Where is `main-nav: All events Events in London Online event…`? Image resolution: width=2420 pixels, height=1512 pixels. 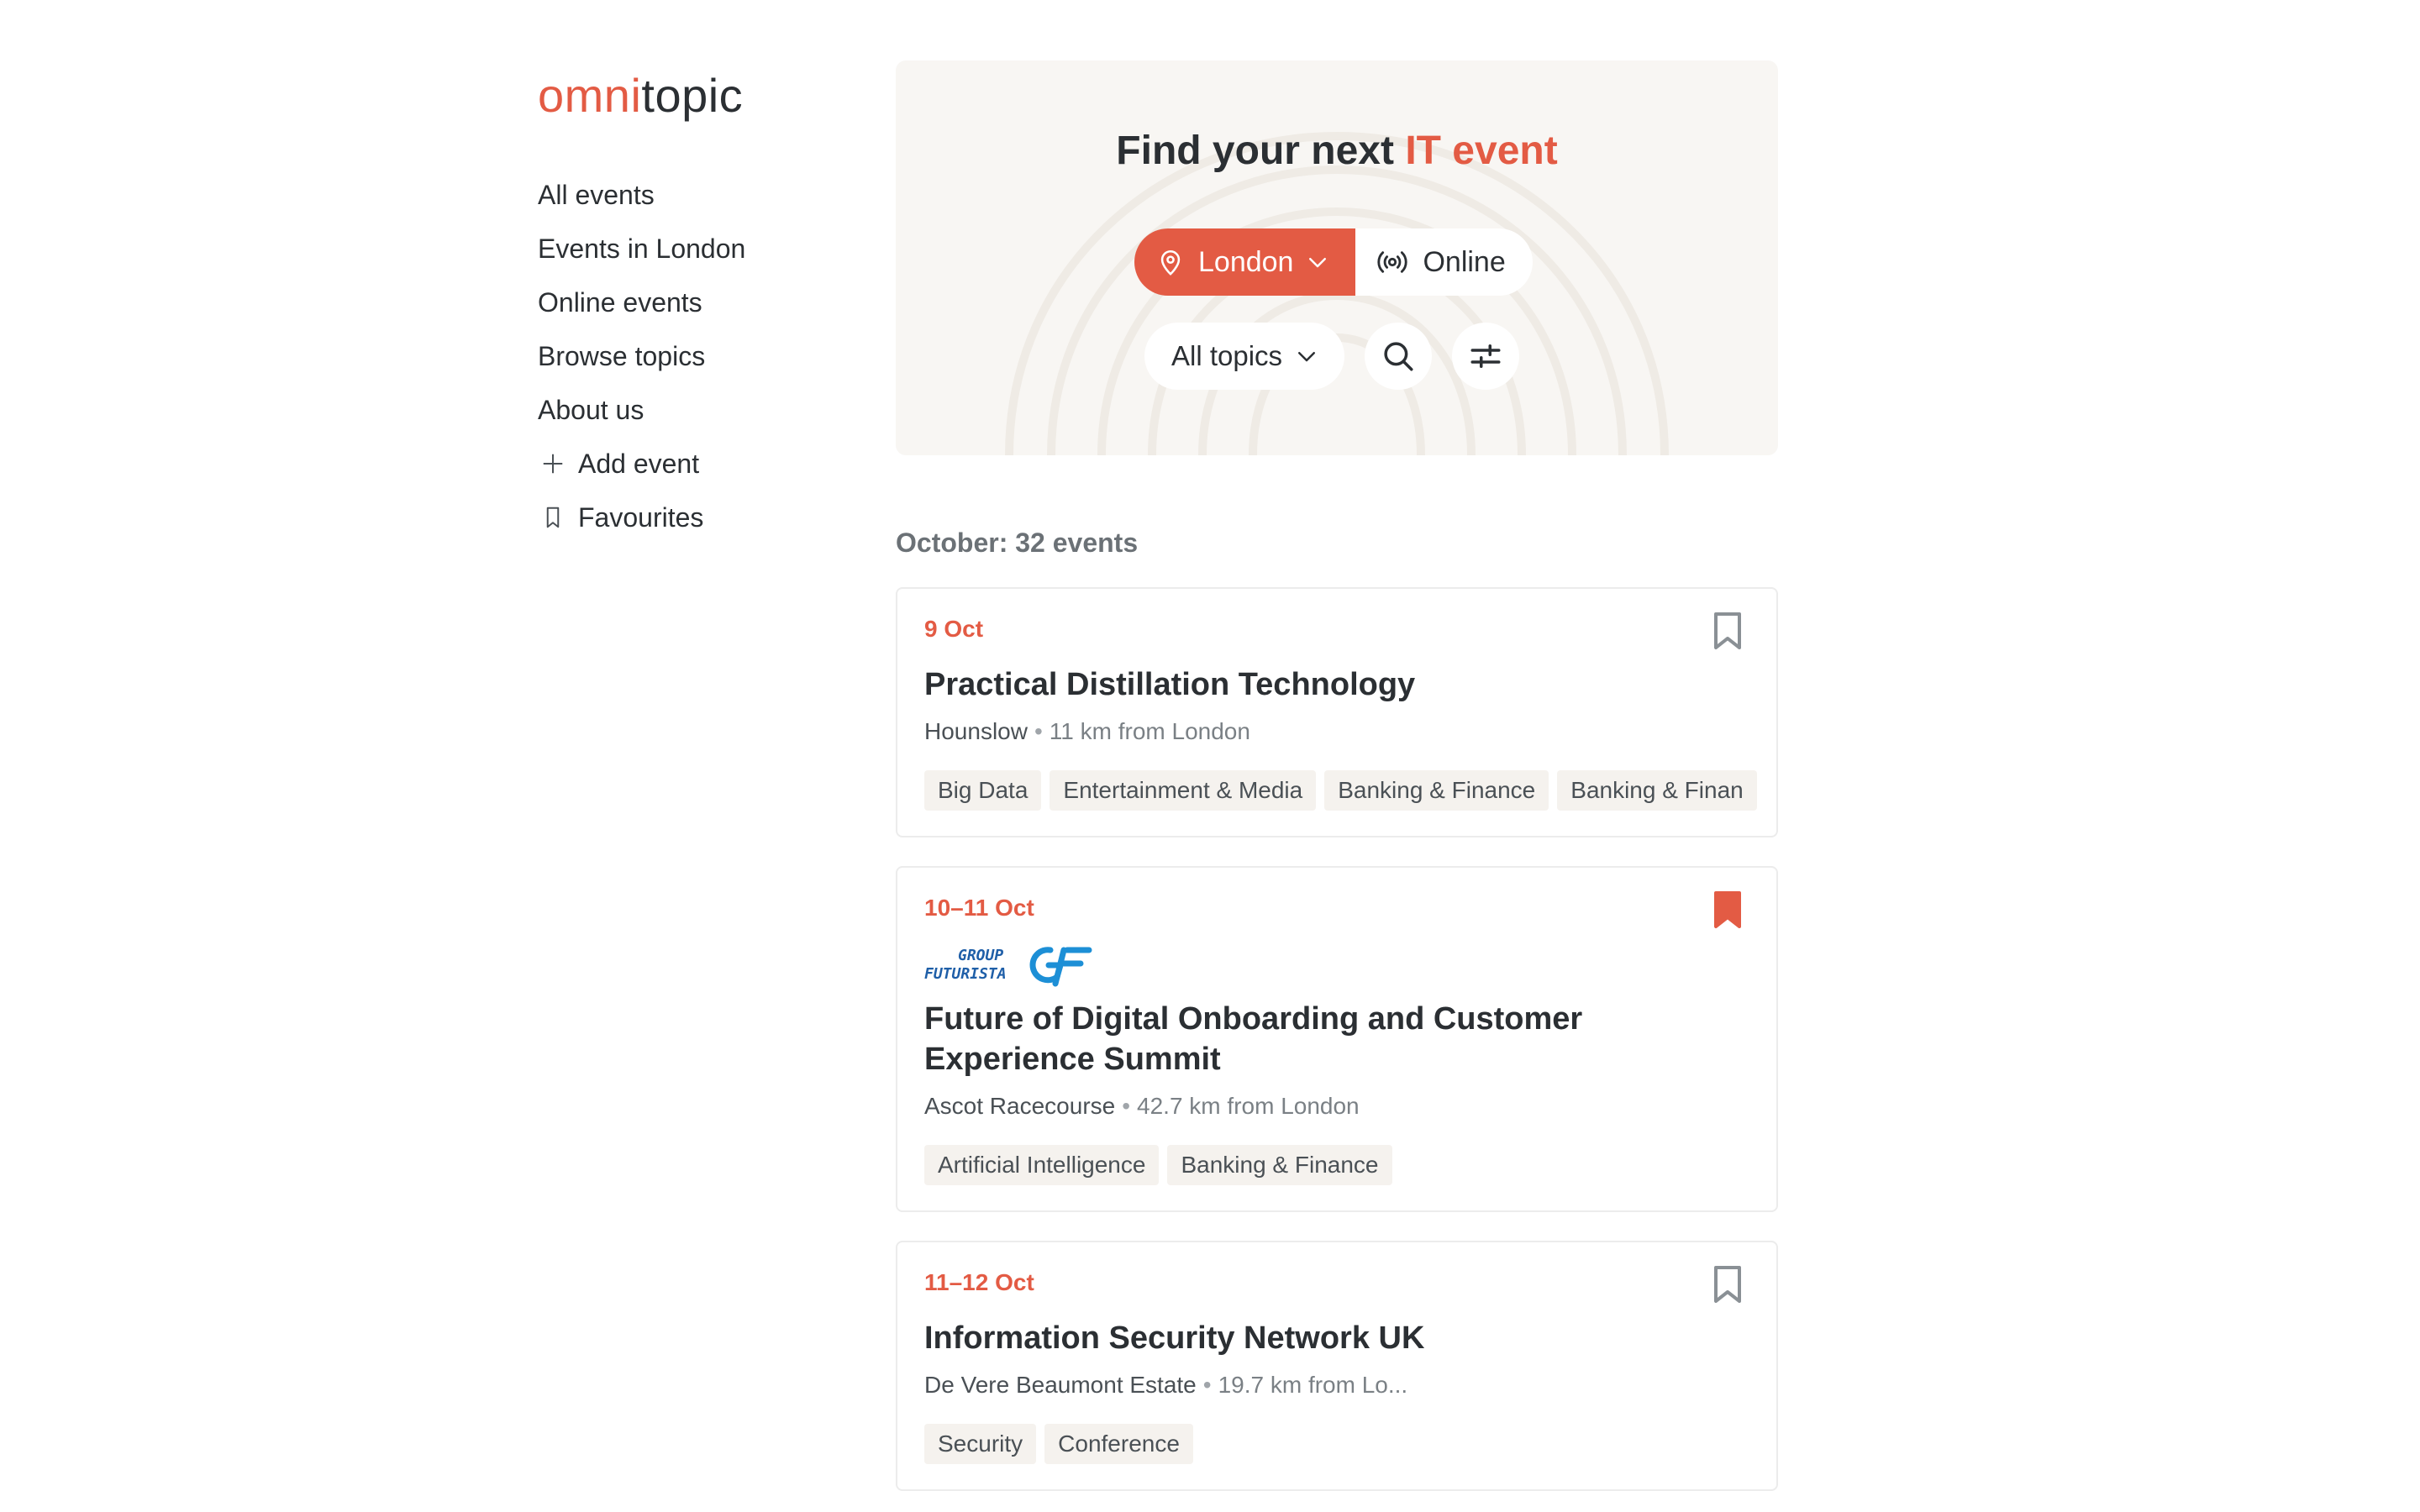 main-nav: All events Events in London Online event… is located at coordinates (680, 356).